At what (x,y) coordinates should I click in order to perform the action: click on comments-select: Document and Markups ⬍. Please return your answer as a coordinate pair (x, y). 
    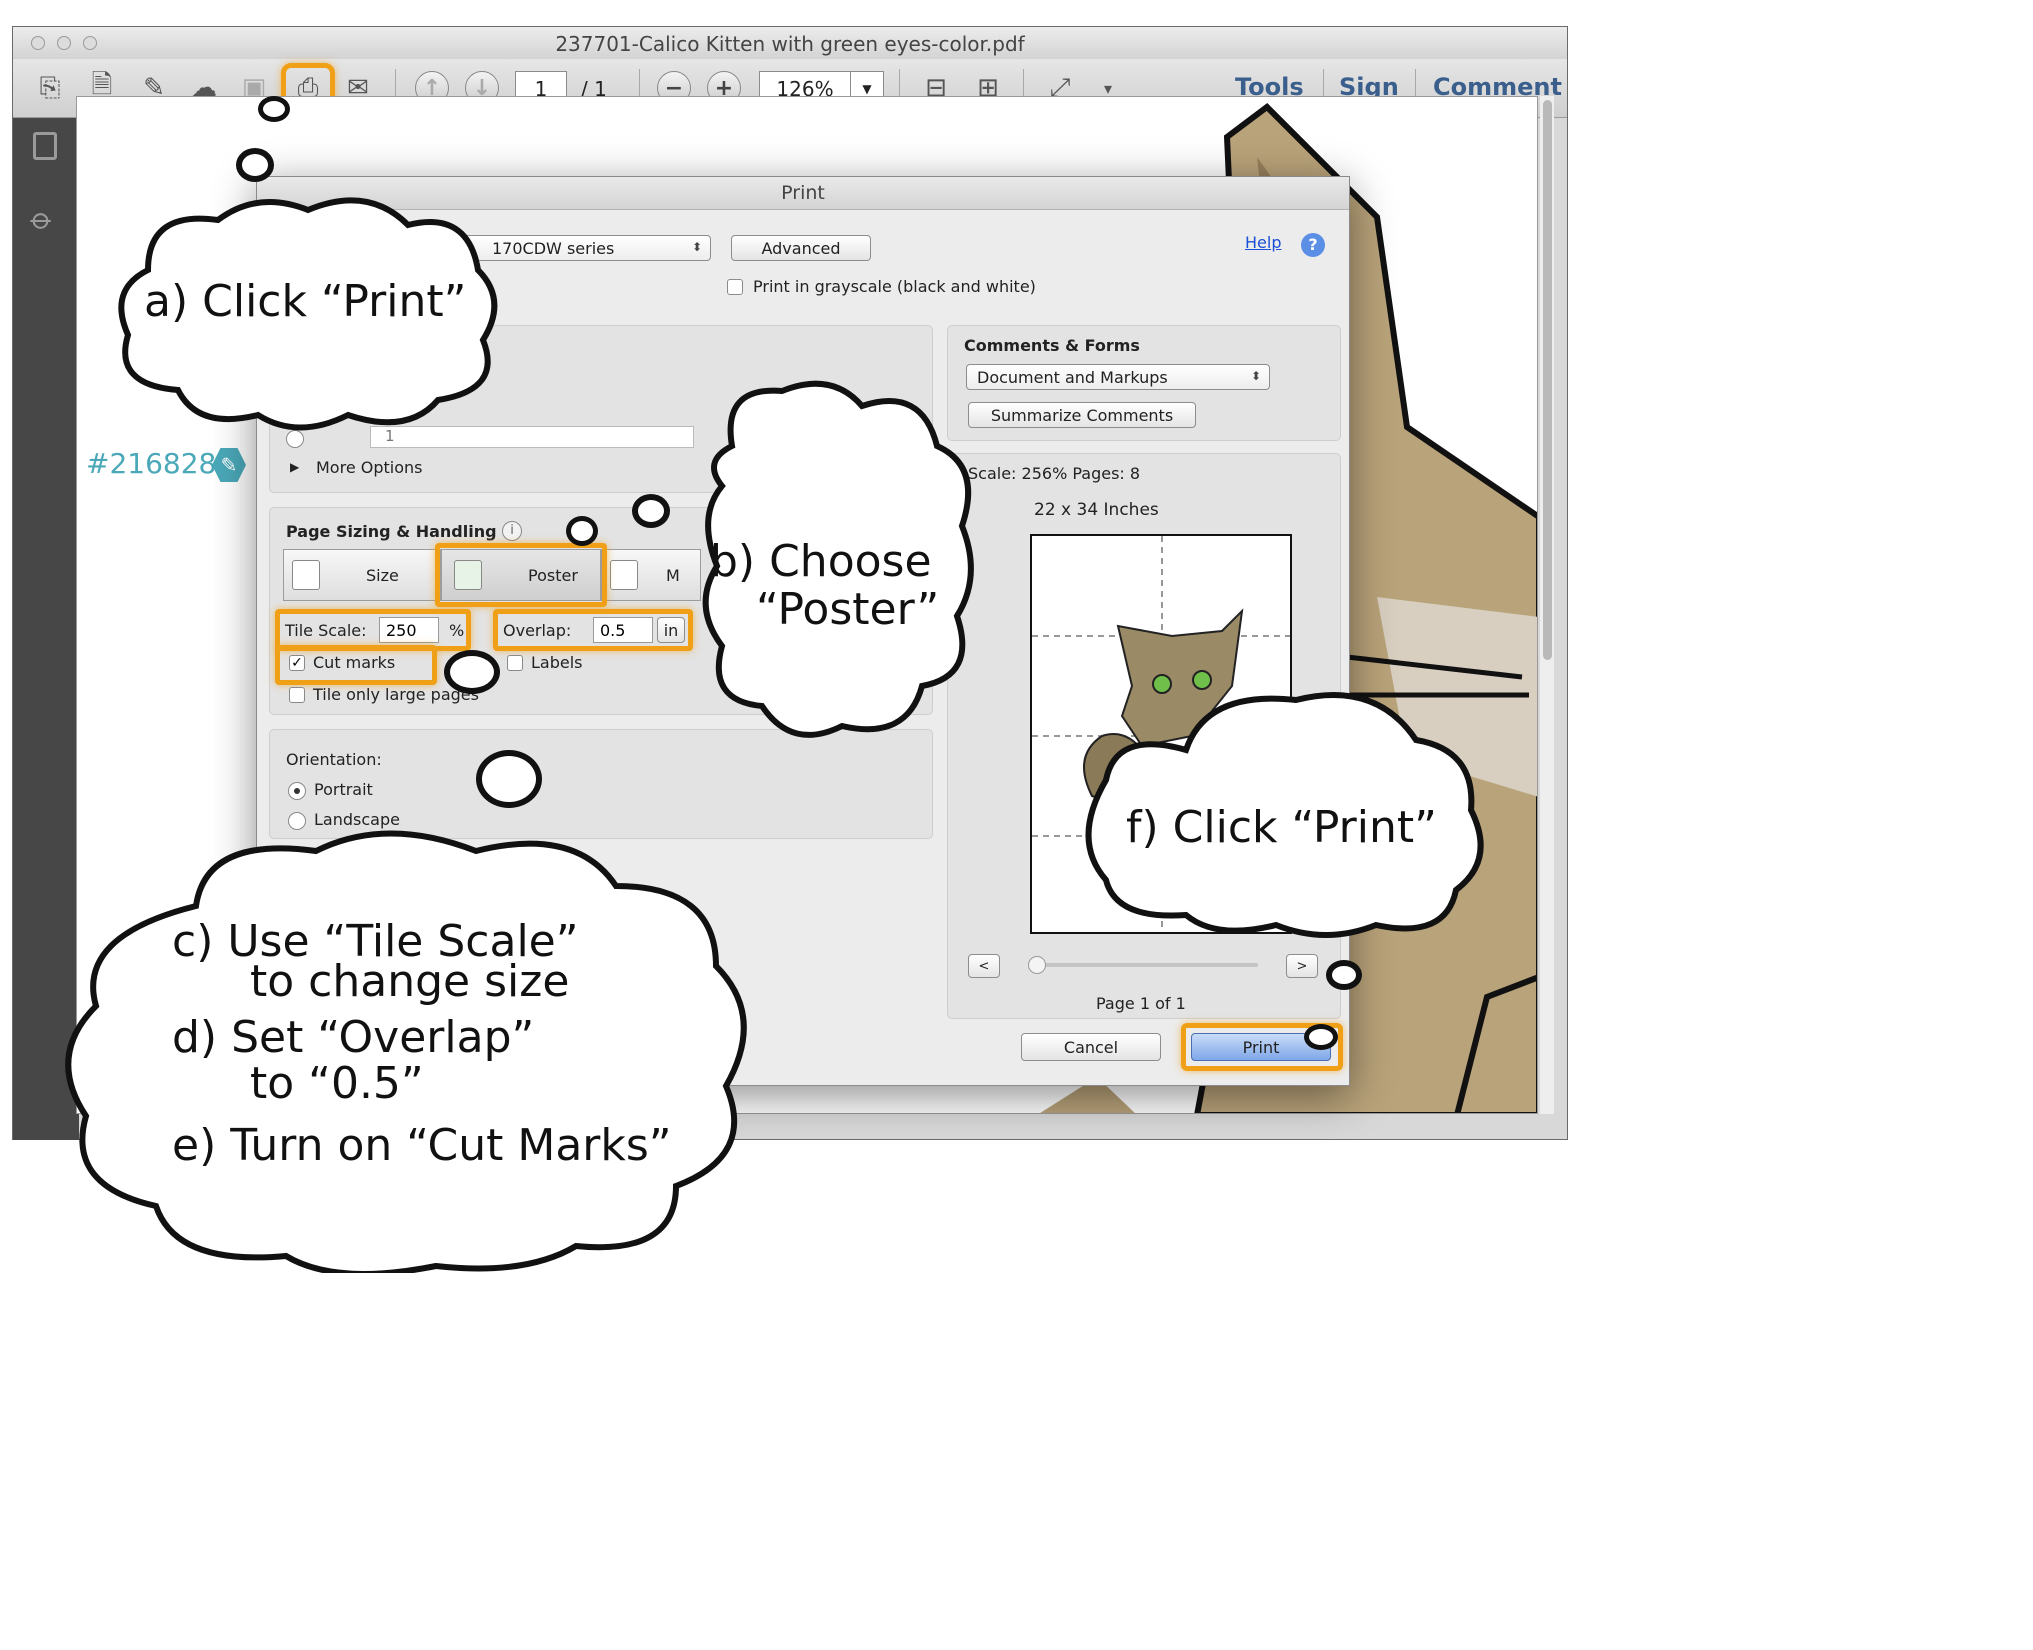
    Looking at the image, I should click on (1118, 377).